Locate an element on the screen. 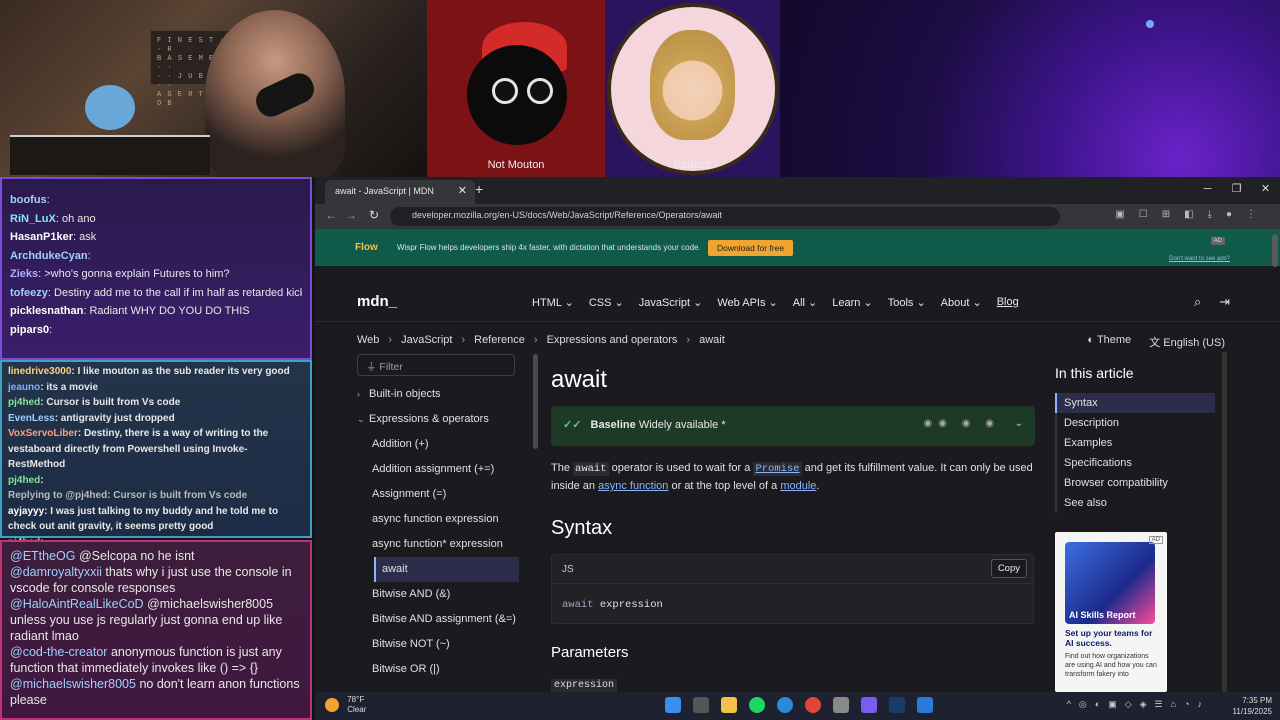 The width and height of the screenshot is (1280, 720). page-scrollbar is located at coordinates (1275, 250).